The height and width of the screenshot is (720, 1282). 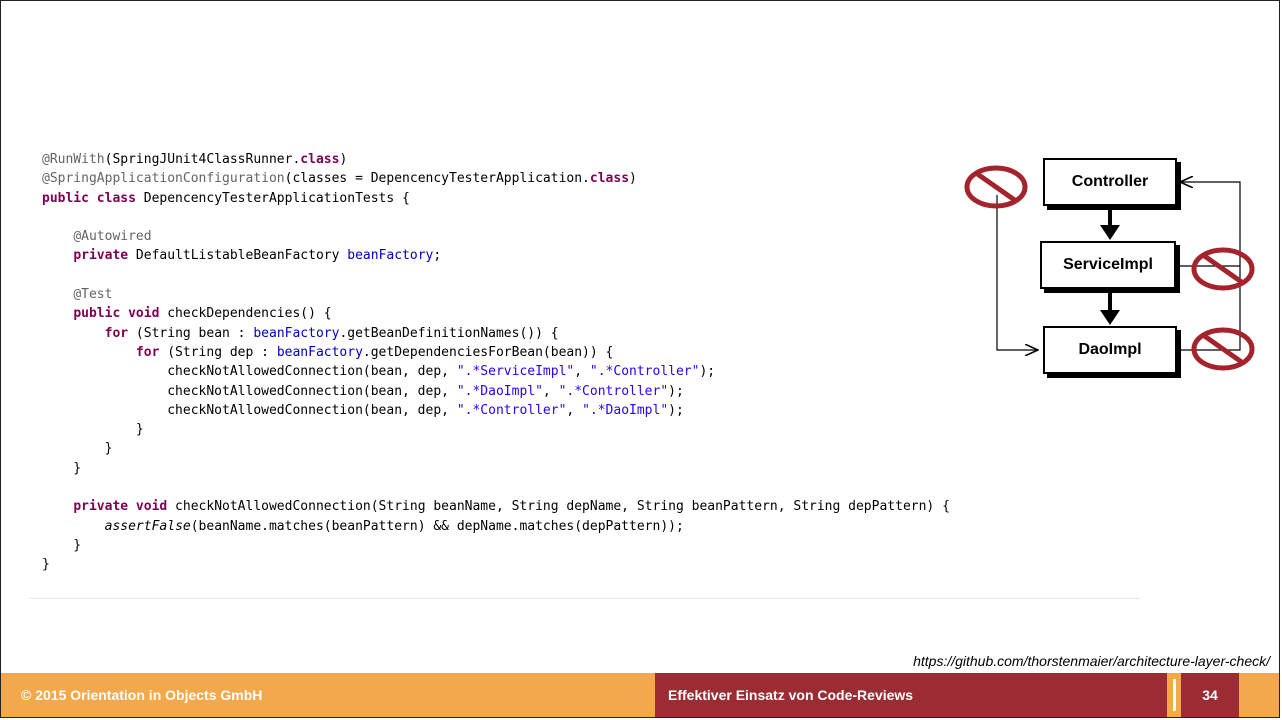 What do you see at coordinates (73, 159) in the screenshot?
I see `code-token: @RunWith` at bounding box center [73, 159].